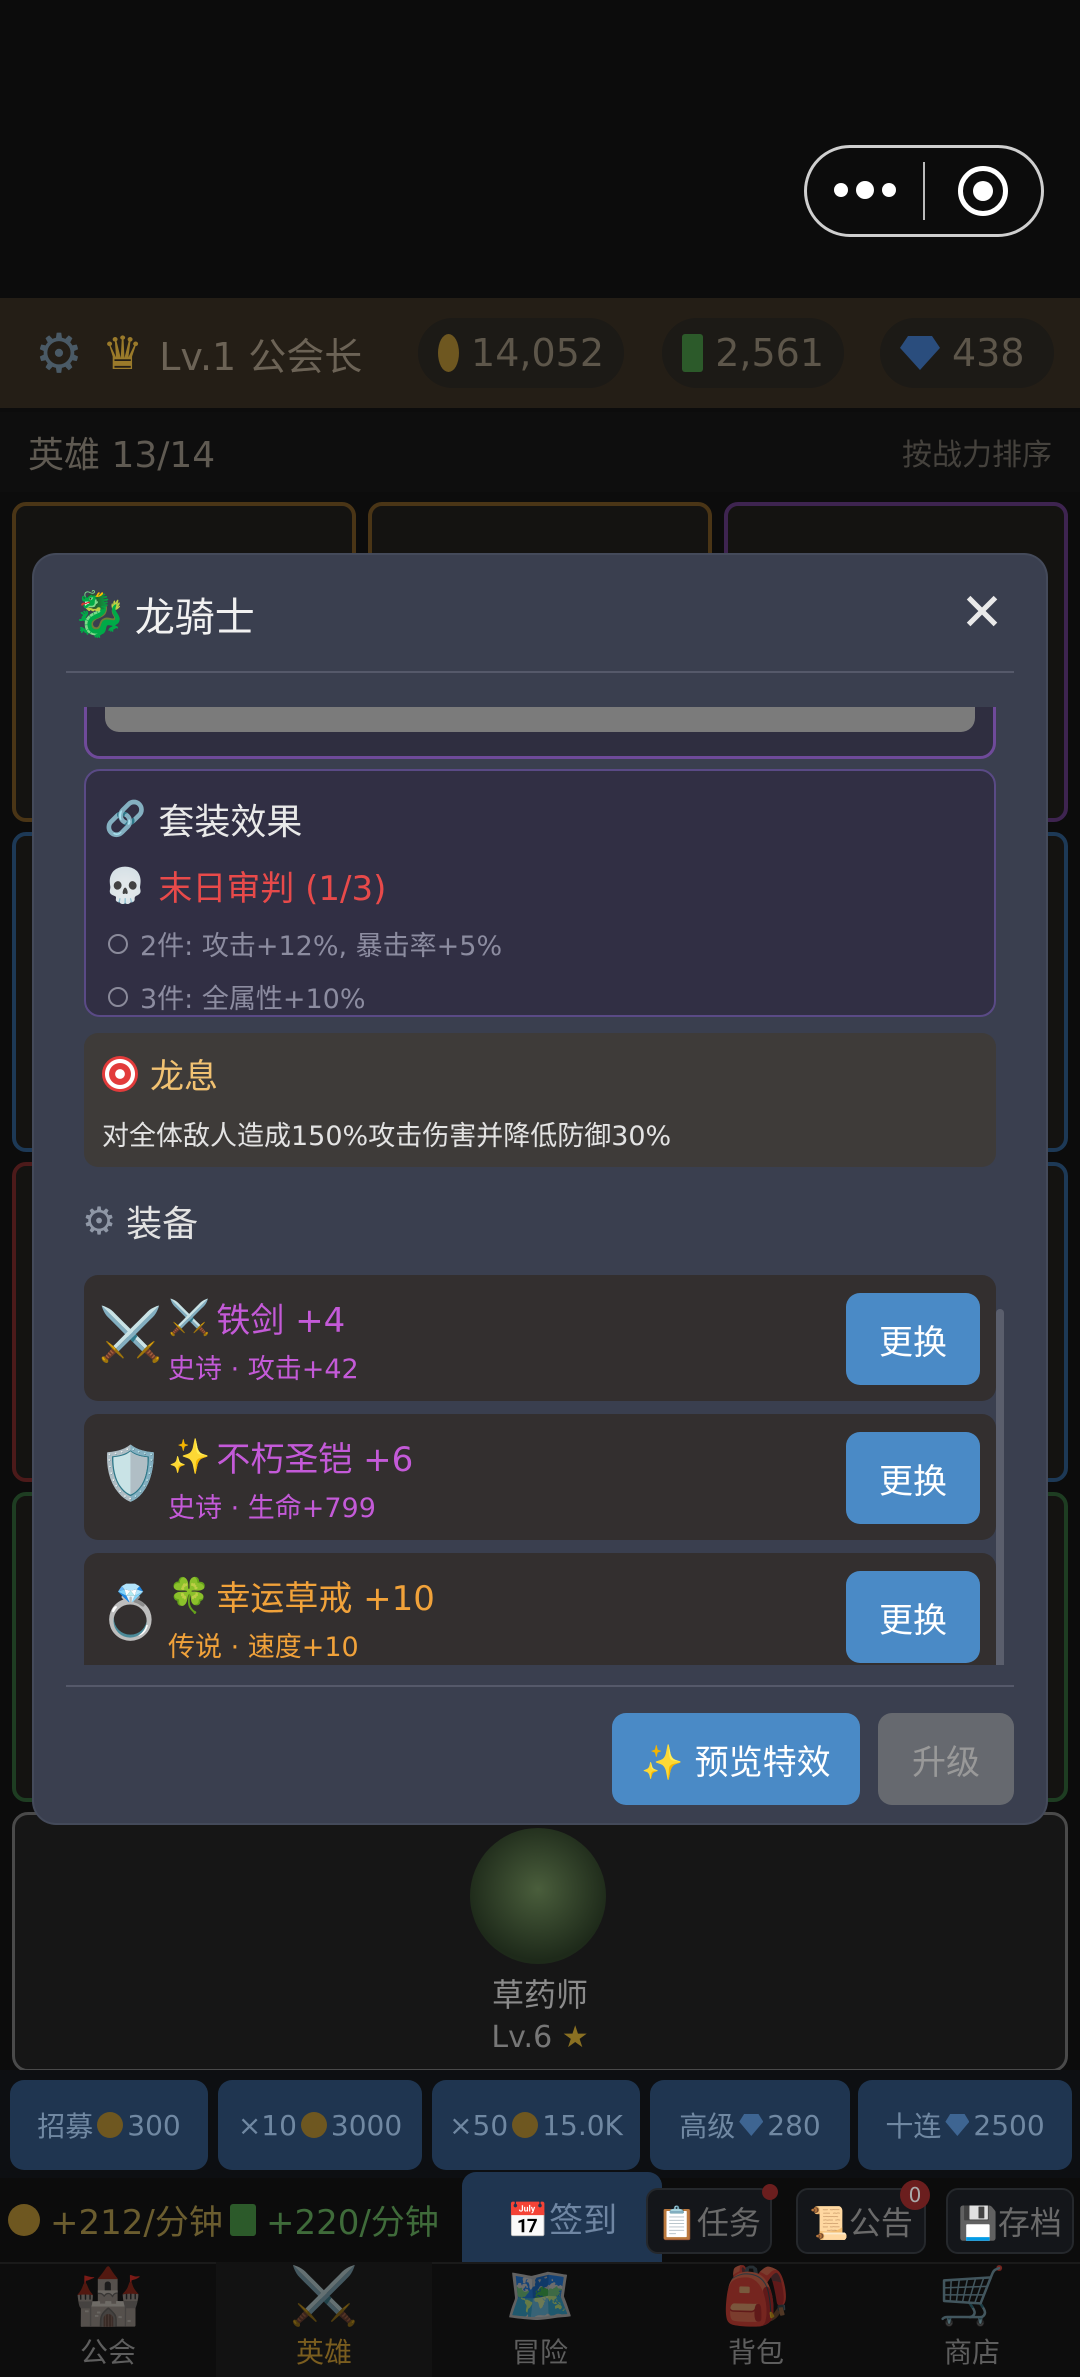 The image size is (1080, 2377). What do you see at coordinates (540, 733) in the screenshot?
I see `attribute-panel-partial` at bounding box center [540, 733].